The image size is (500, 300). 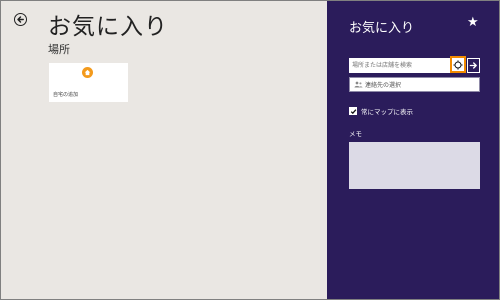 I want to click on memo-textarea, so click(x=414, y=165).